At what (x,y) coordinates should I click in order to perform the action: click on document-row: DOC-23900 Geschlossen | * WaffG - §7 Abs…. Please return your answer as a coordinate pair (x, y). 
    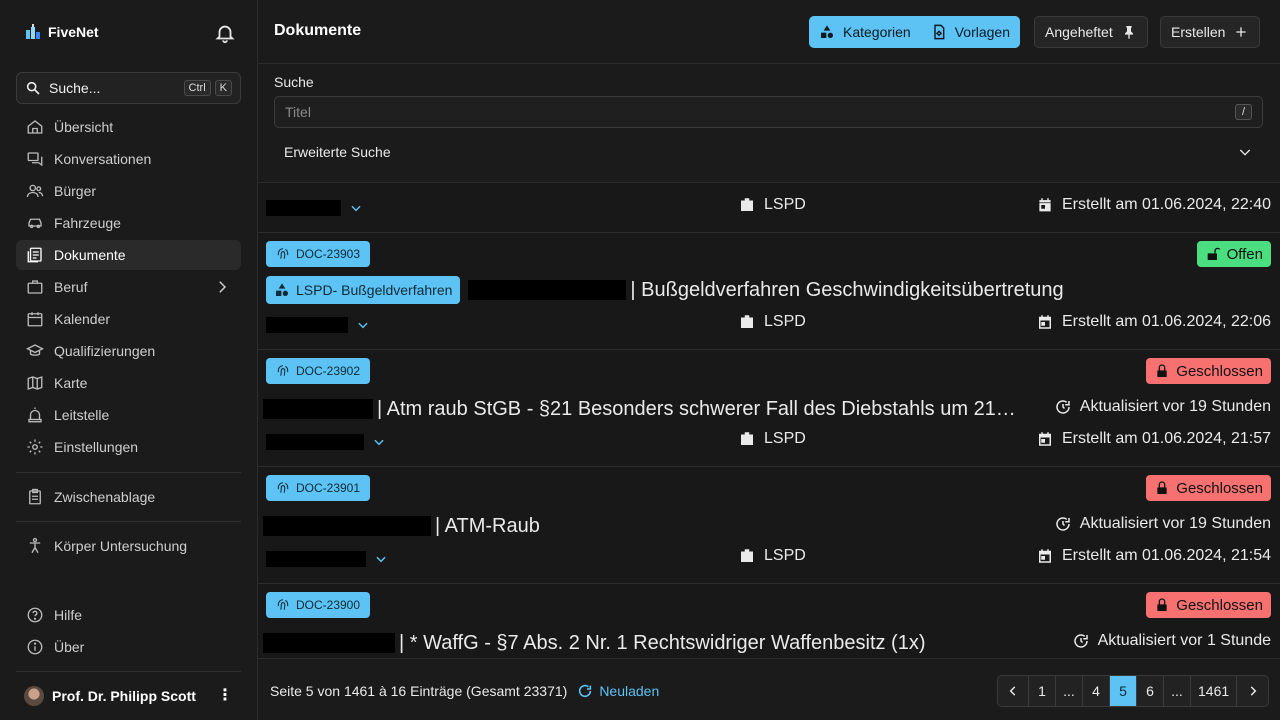
    Looking at the image, I should click on (769, 621).